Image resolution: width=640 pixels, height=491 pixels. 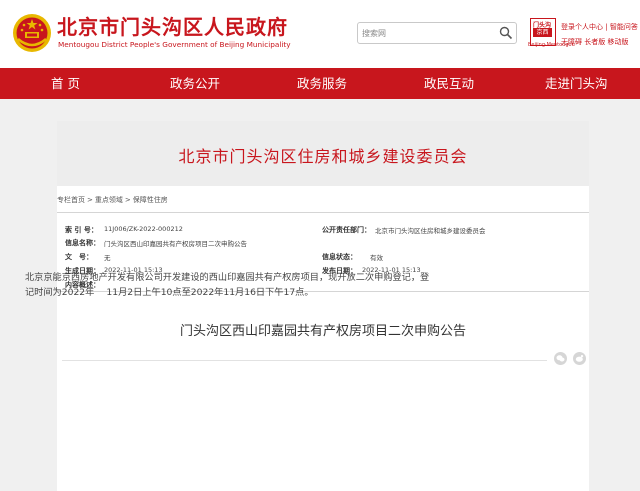 I want to click on info-name-value: 门头沟区西山印嘉园共有产权房项目二次申购公告, so click(x=175, y=244).